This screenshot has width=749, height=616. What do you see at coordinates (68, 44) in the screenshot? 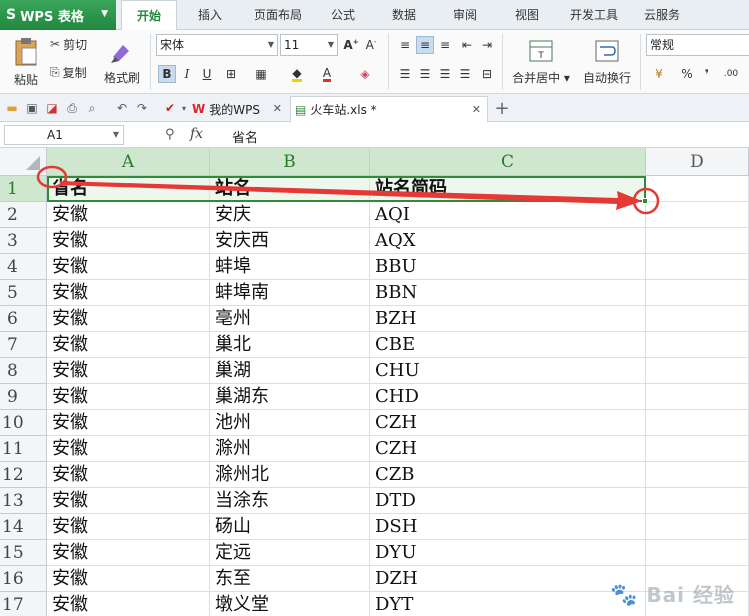
I see `cut-button: ✂ 剪切` at bounding box center [68, 44].